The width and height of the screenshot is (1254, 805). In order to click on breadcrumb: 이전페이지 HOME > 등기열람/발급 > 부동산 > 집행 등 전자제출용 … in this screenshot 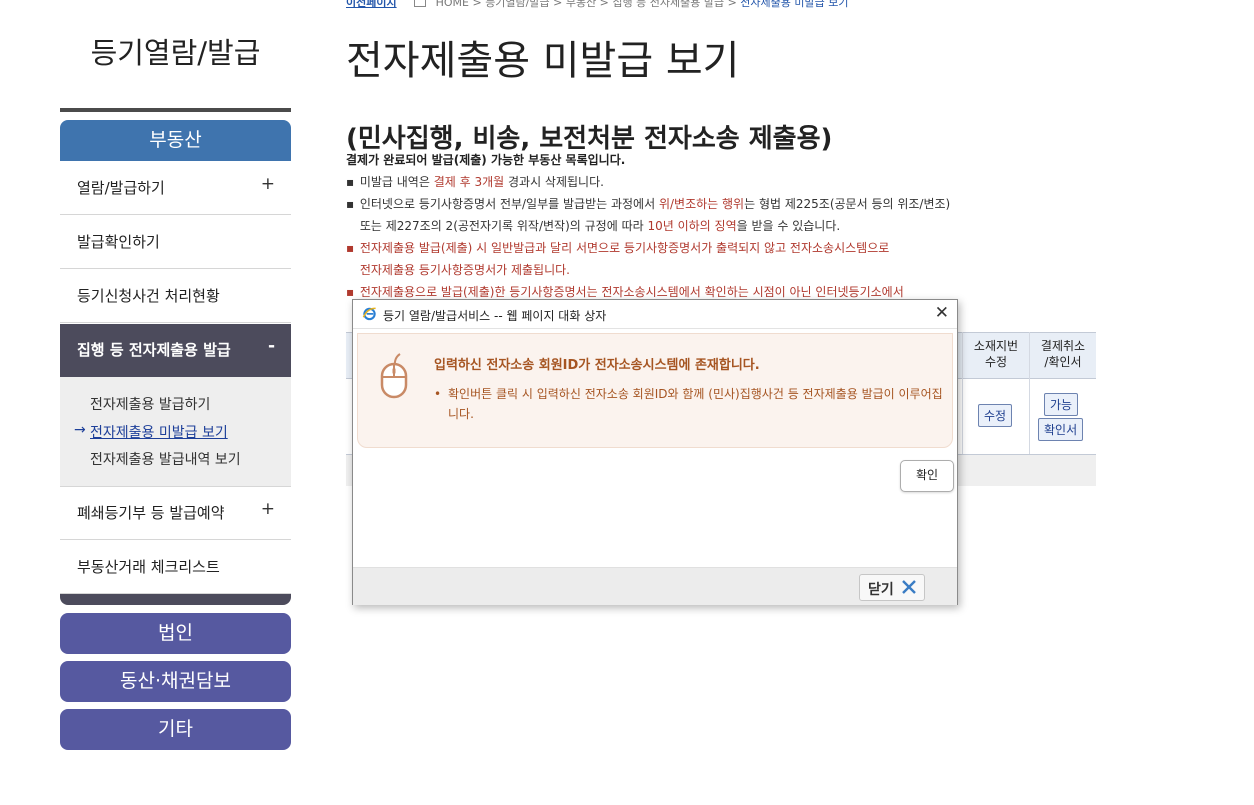, I will do `click(597, 4)`.